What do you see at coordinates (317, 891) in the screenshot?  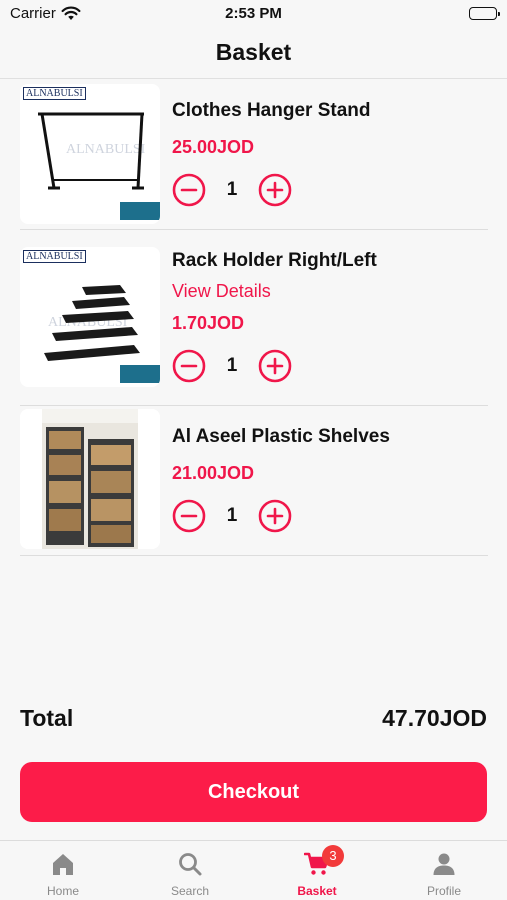 I see `tab-label: Basket` at bounding box center [317, 891].